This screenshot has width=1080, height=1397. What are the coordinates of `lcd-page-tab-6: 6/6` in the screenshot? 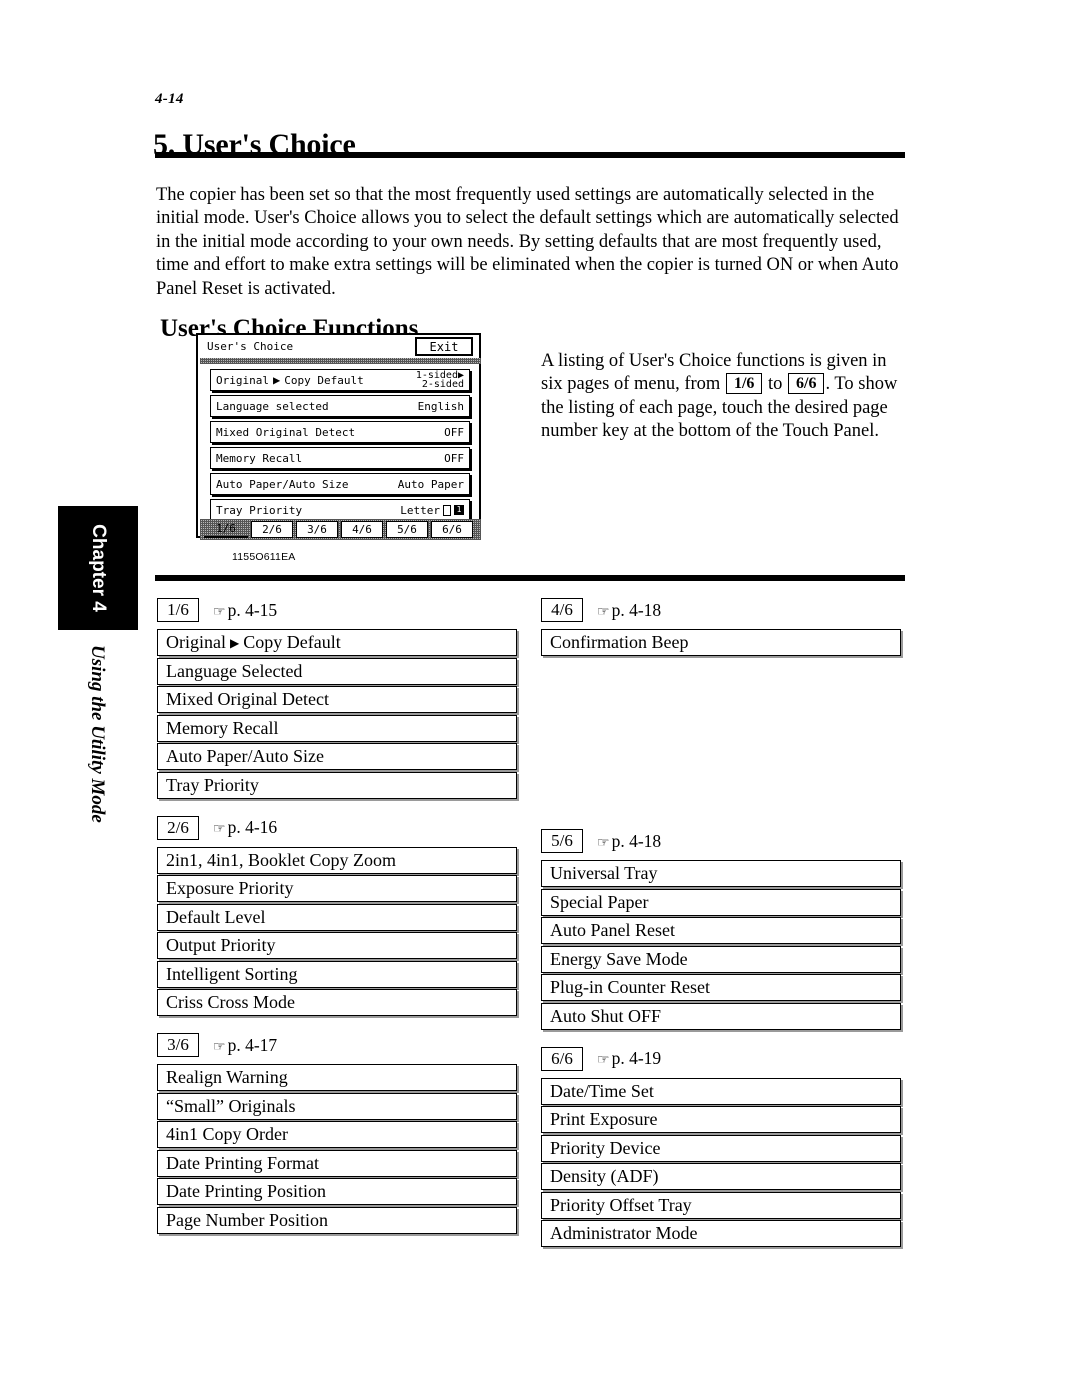 It's located at (452, 529).